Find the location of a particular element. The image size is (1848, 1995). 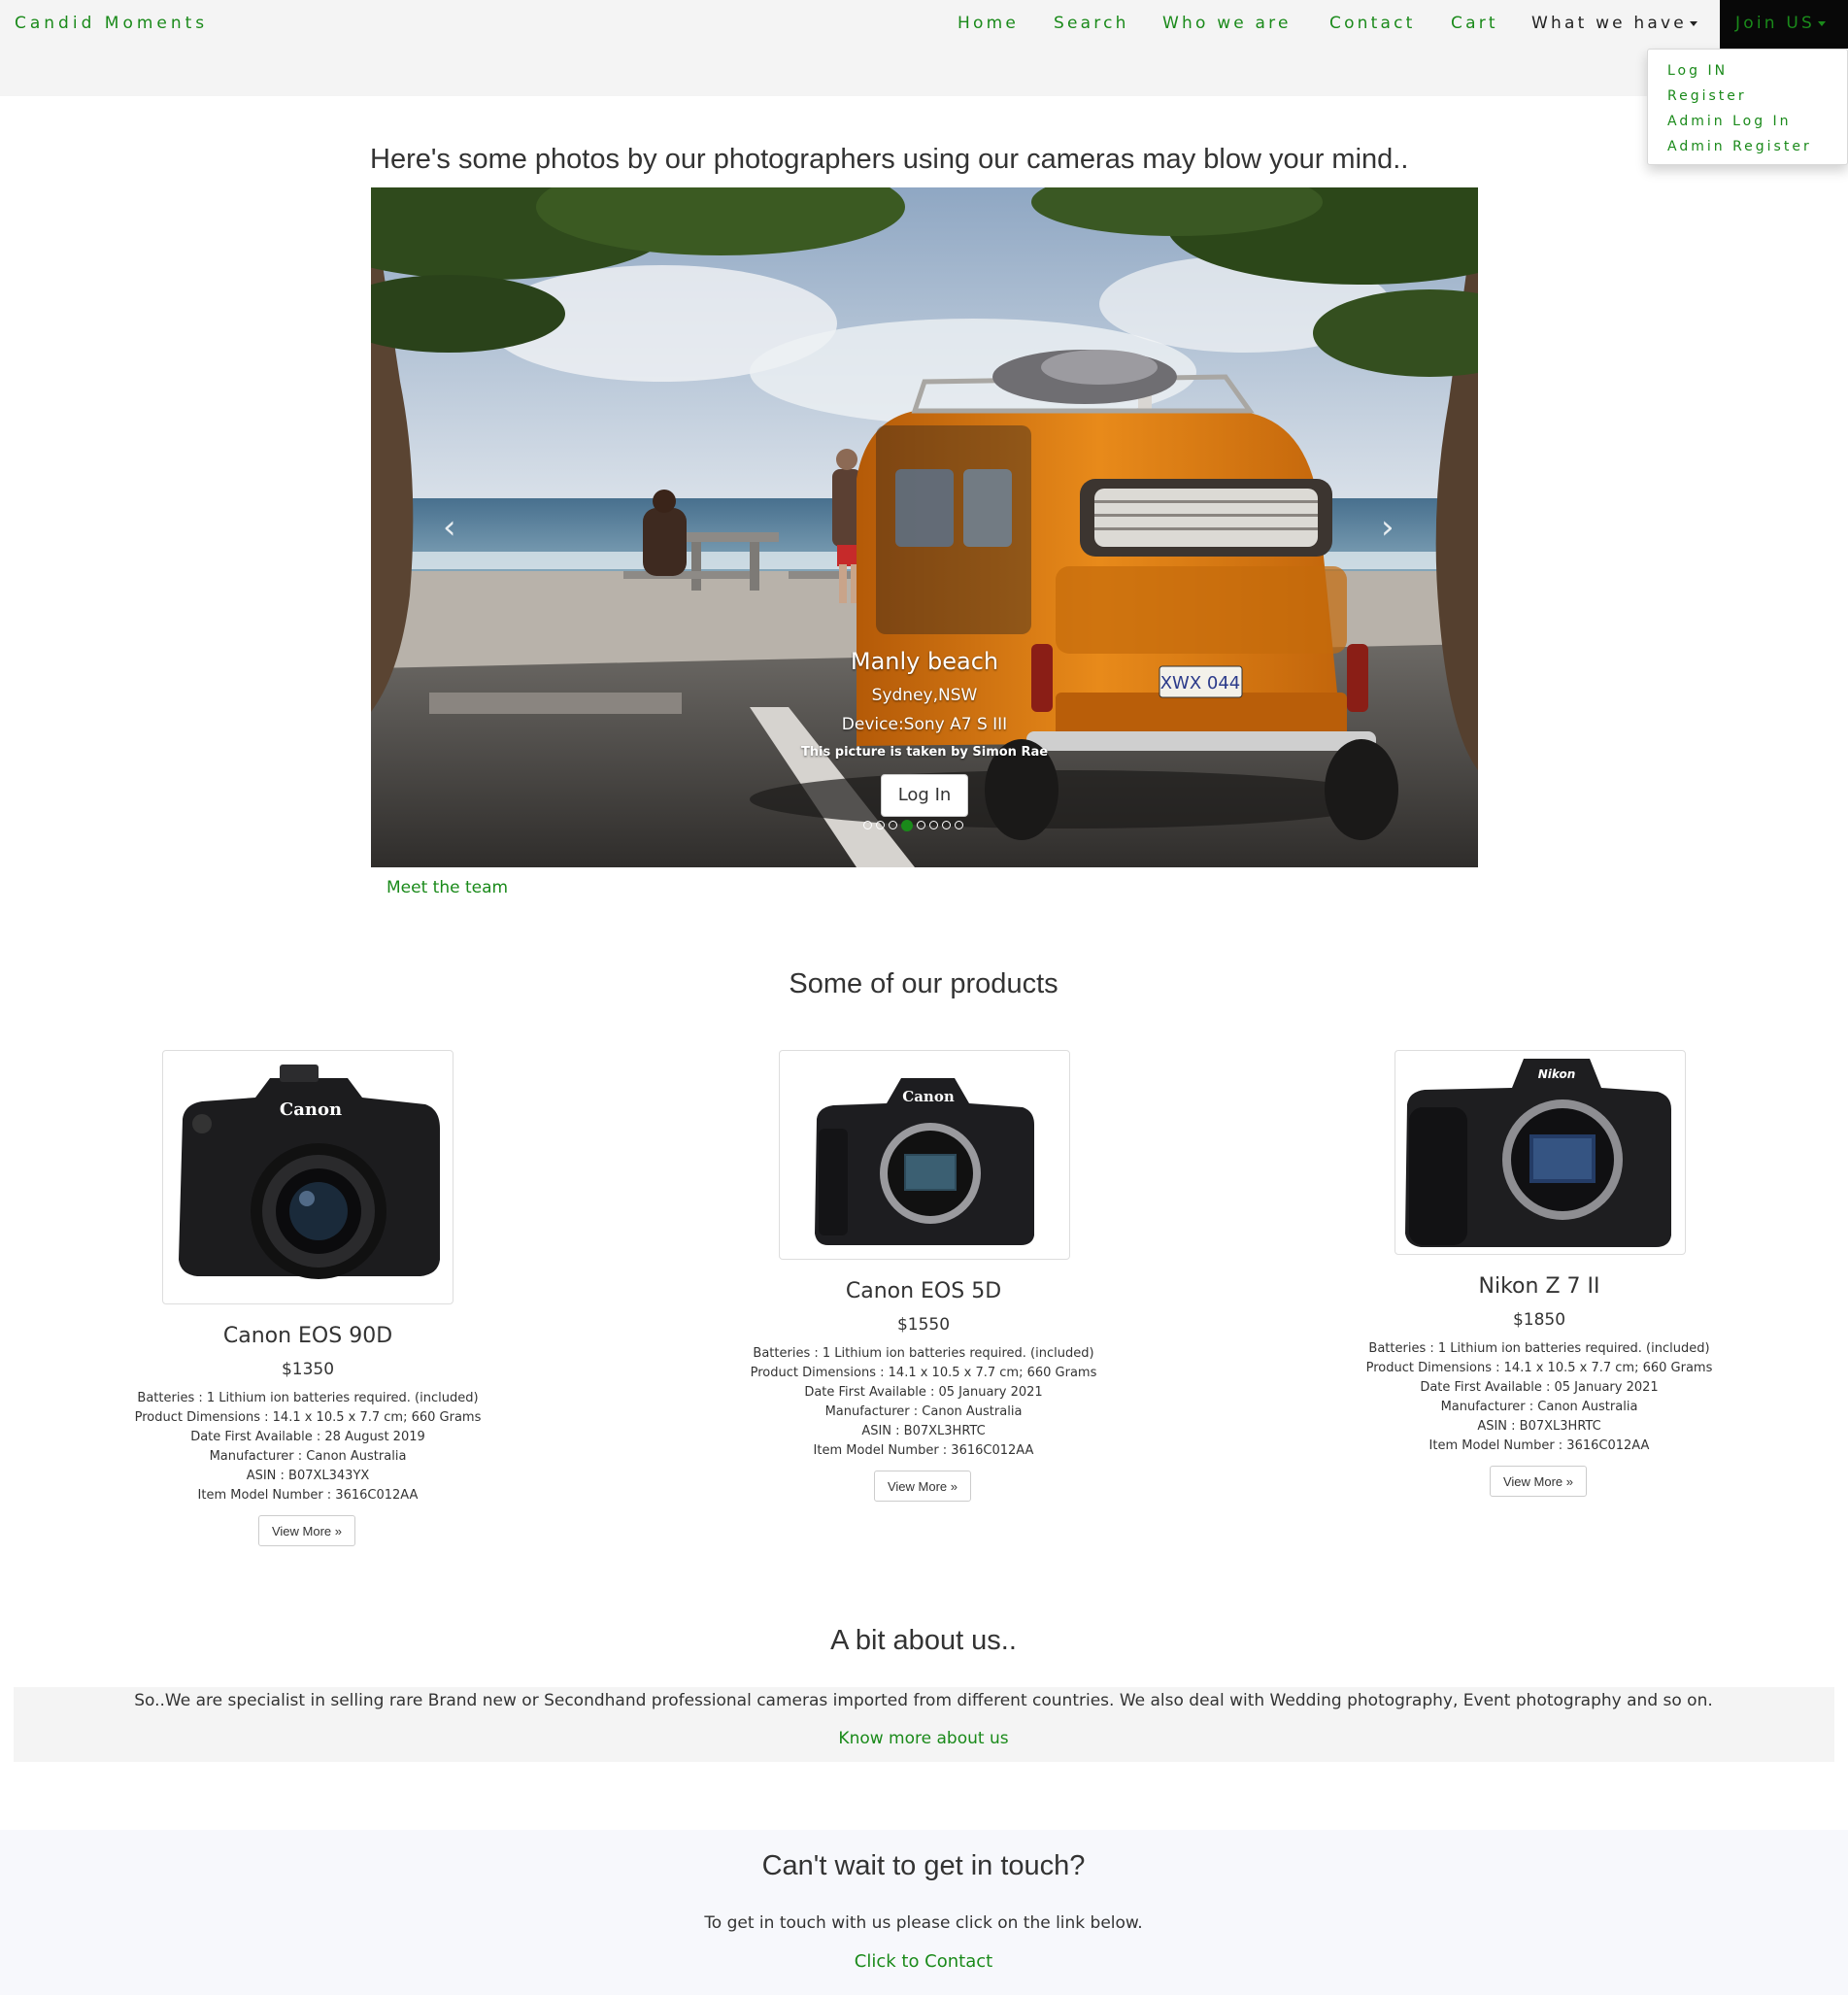

spec-date: Date First Available : 28 August 2019 is located at coordinates (307, 1437).